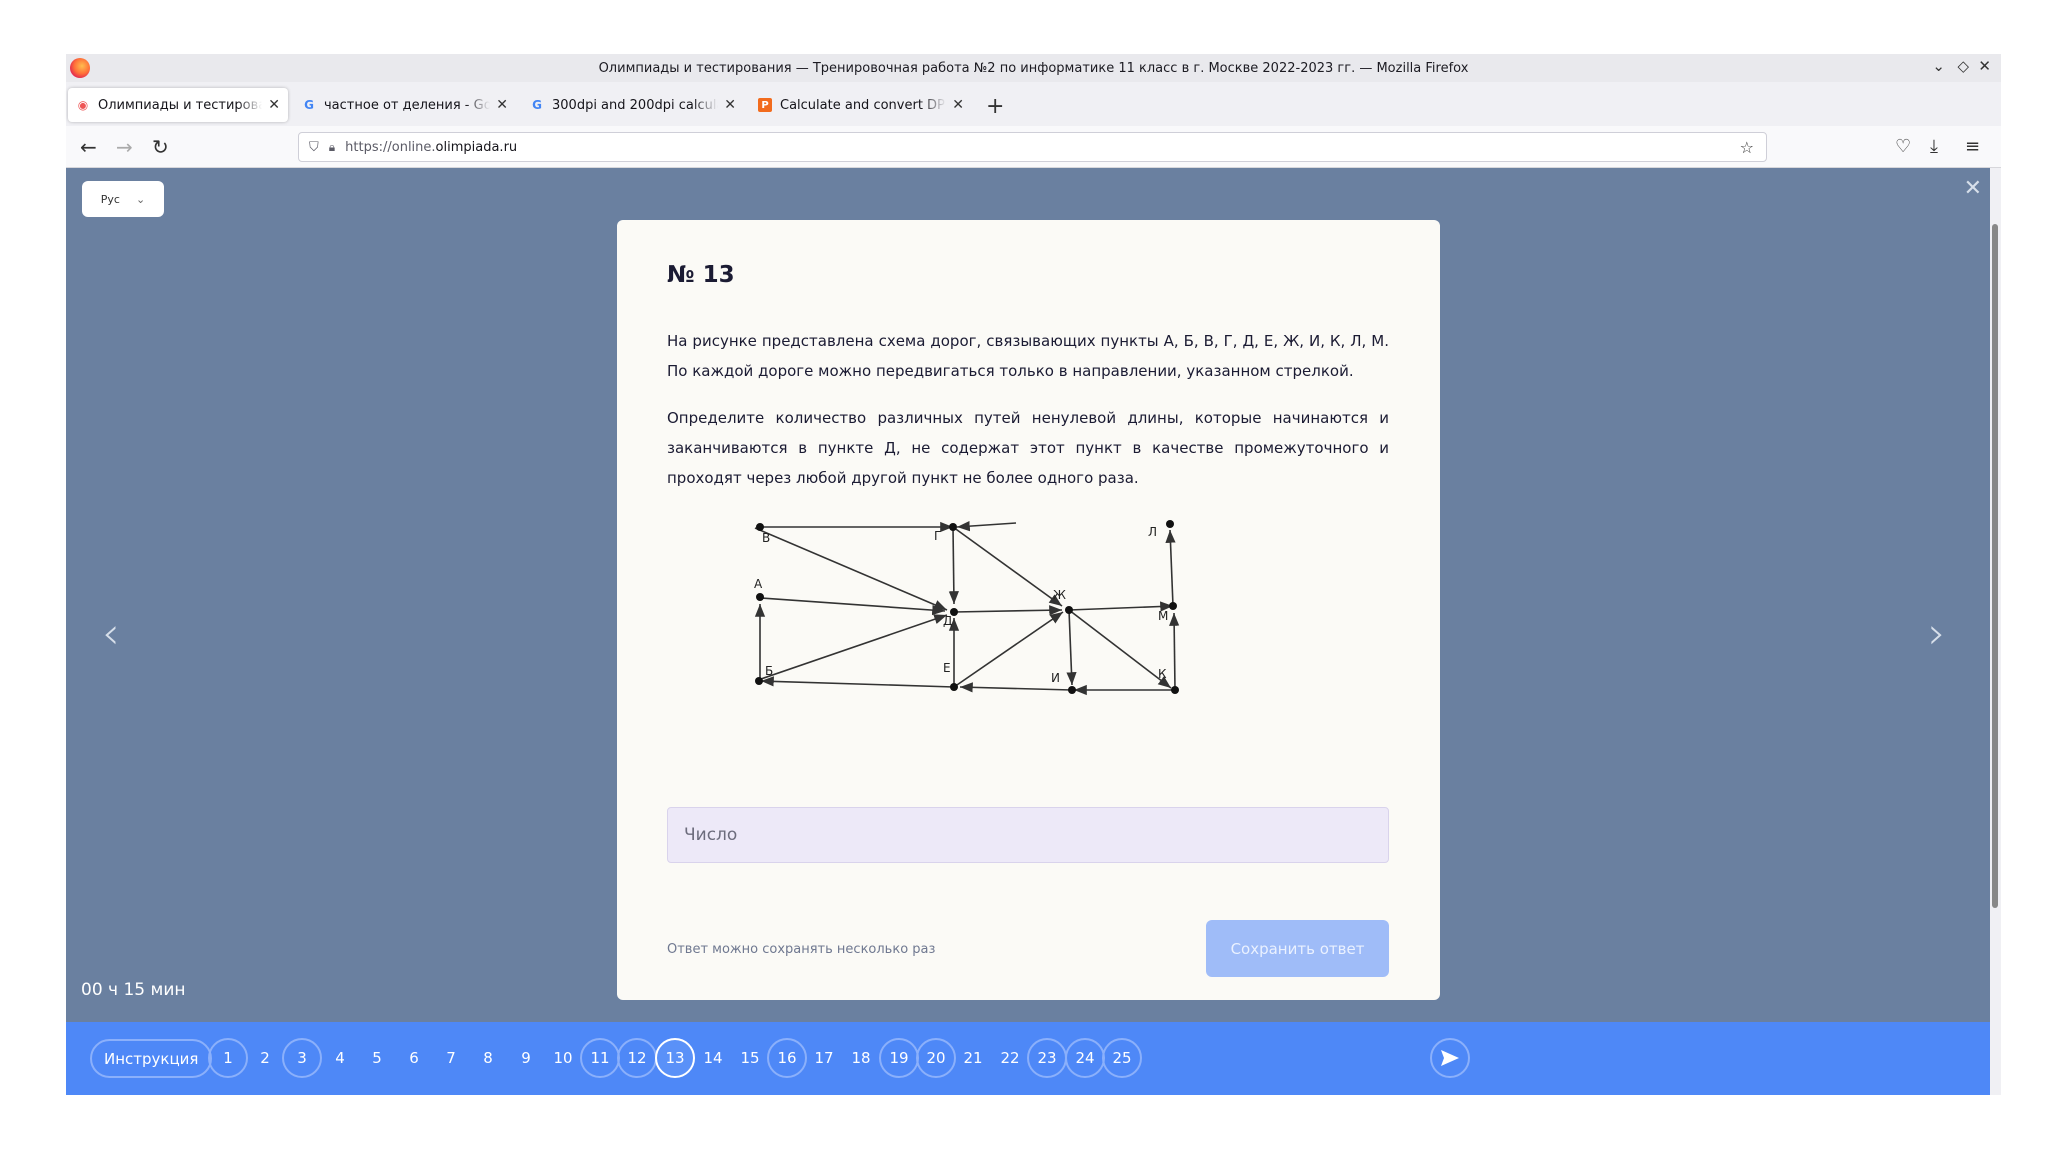 The height and width of the screenshot is (1162, 2050). Describe the element at coordinates (1963, 66) in the screenshot. I see `maximize-icon: ◇` at that location.